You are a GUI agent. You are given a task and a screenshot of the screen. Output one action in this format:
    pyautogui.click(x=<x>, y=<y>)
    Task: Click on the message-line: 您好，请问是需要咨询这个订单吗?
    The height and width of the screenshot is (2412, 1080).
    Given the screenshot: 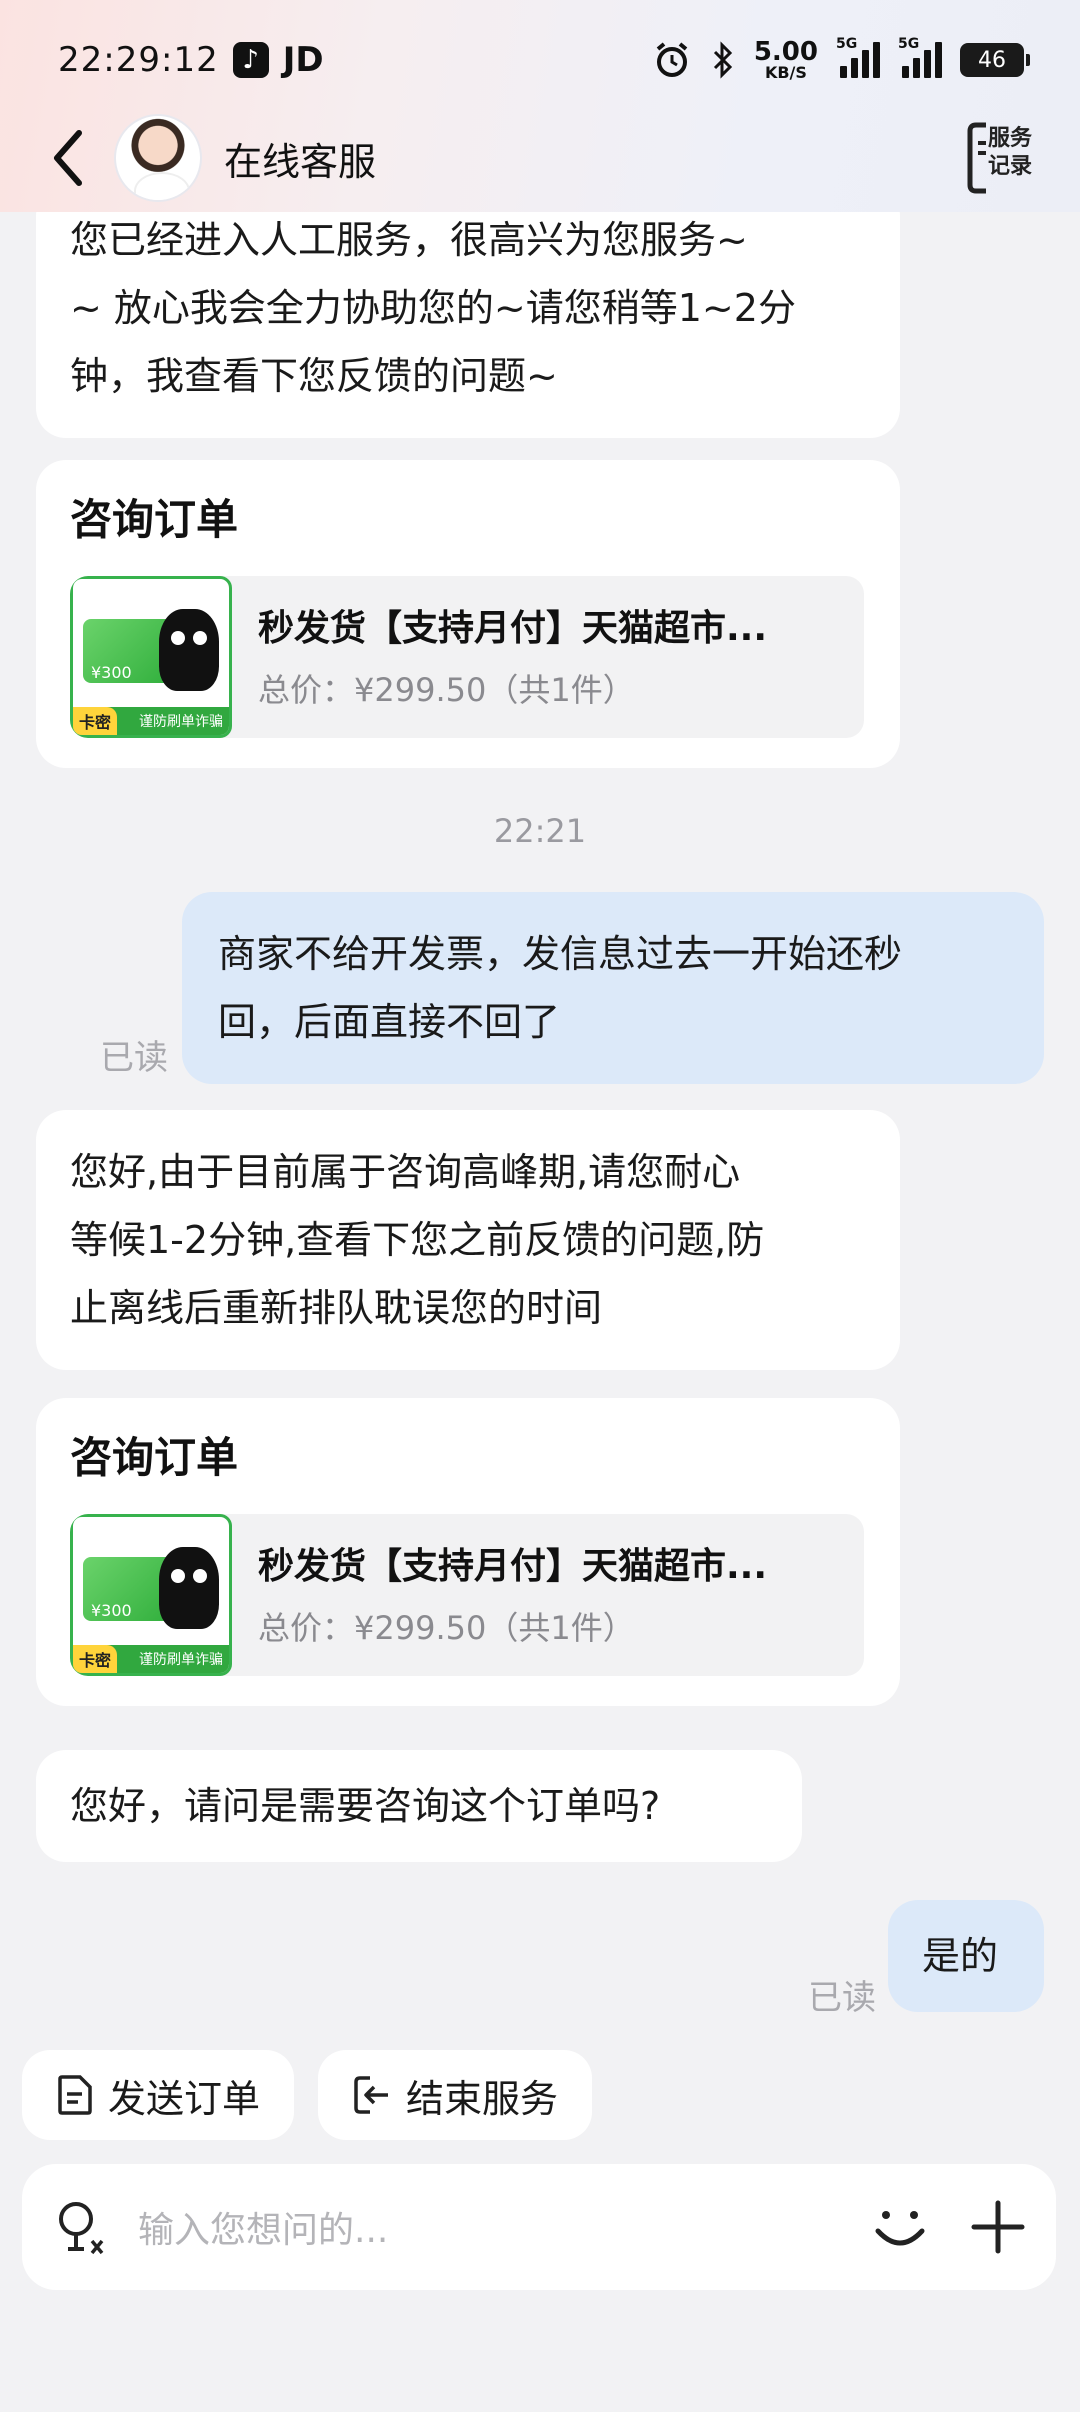 What is the action you would take?
    pyautogui.click(x=365, y=1806)
    